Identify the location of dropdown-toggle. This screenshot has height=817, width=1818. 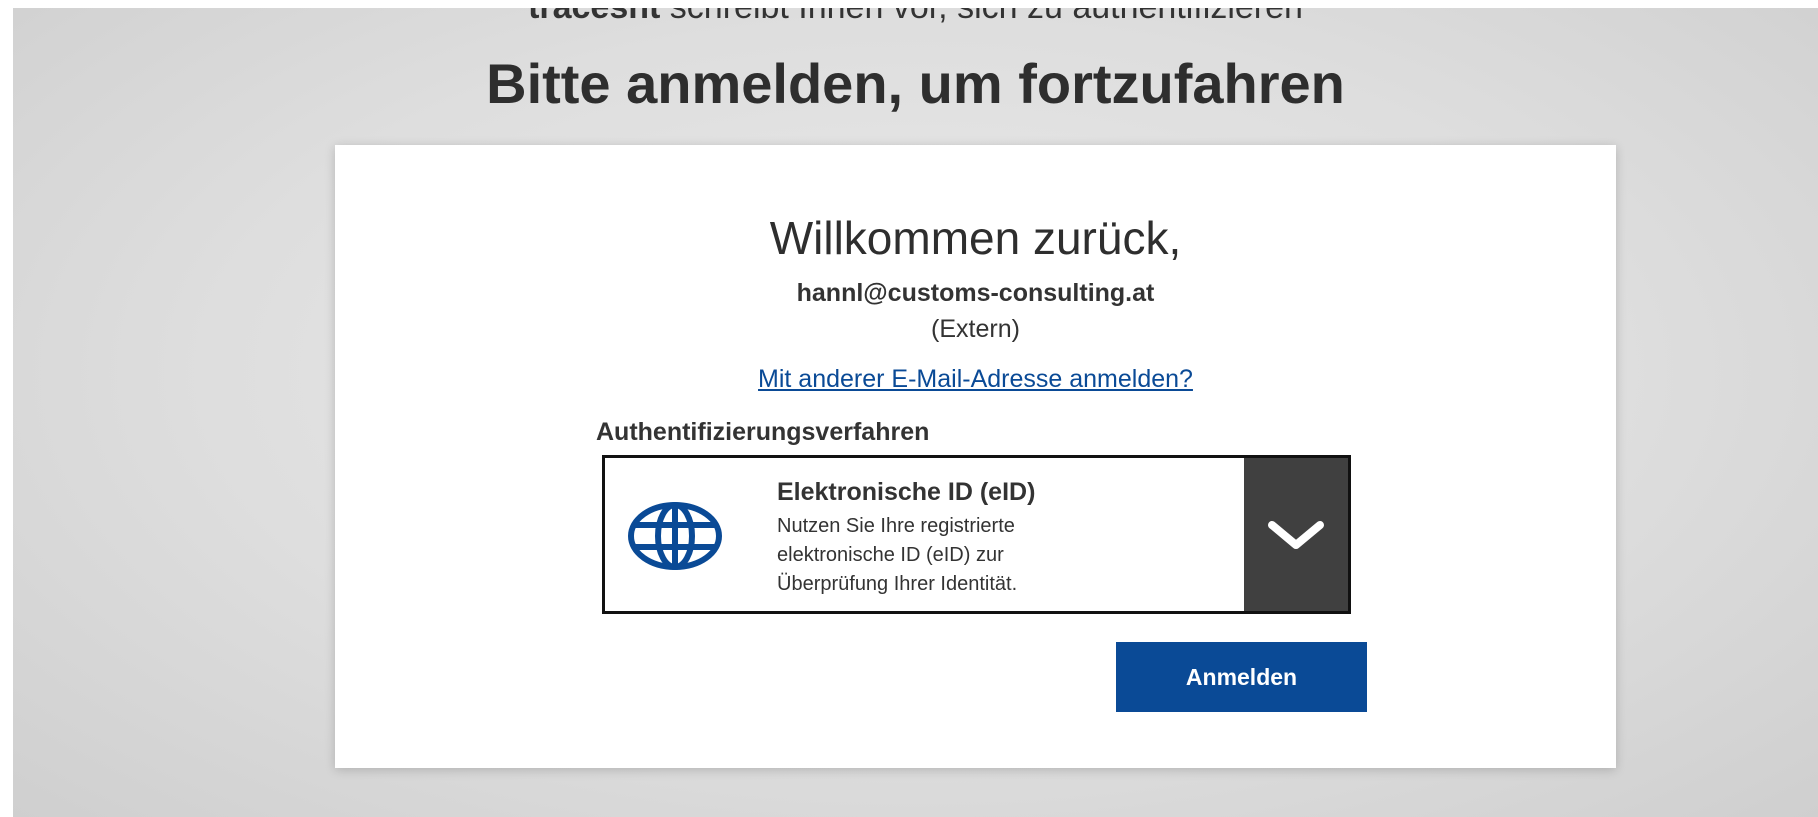
(1296, 534).